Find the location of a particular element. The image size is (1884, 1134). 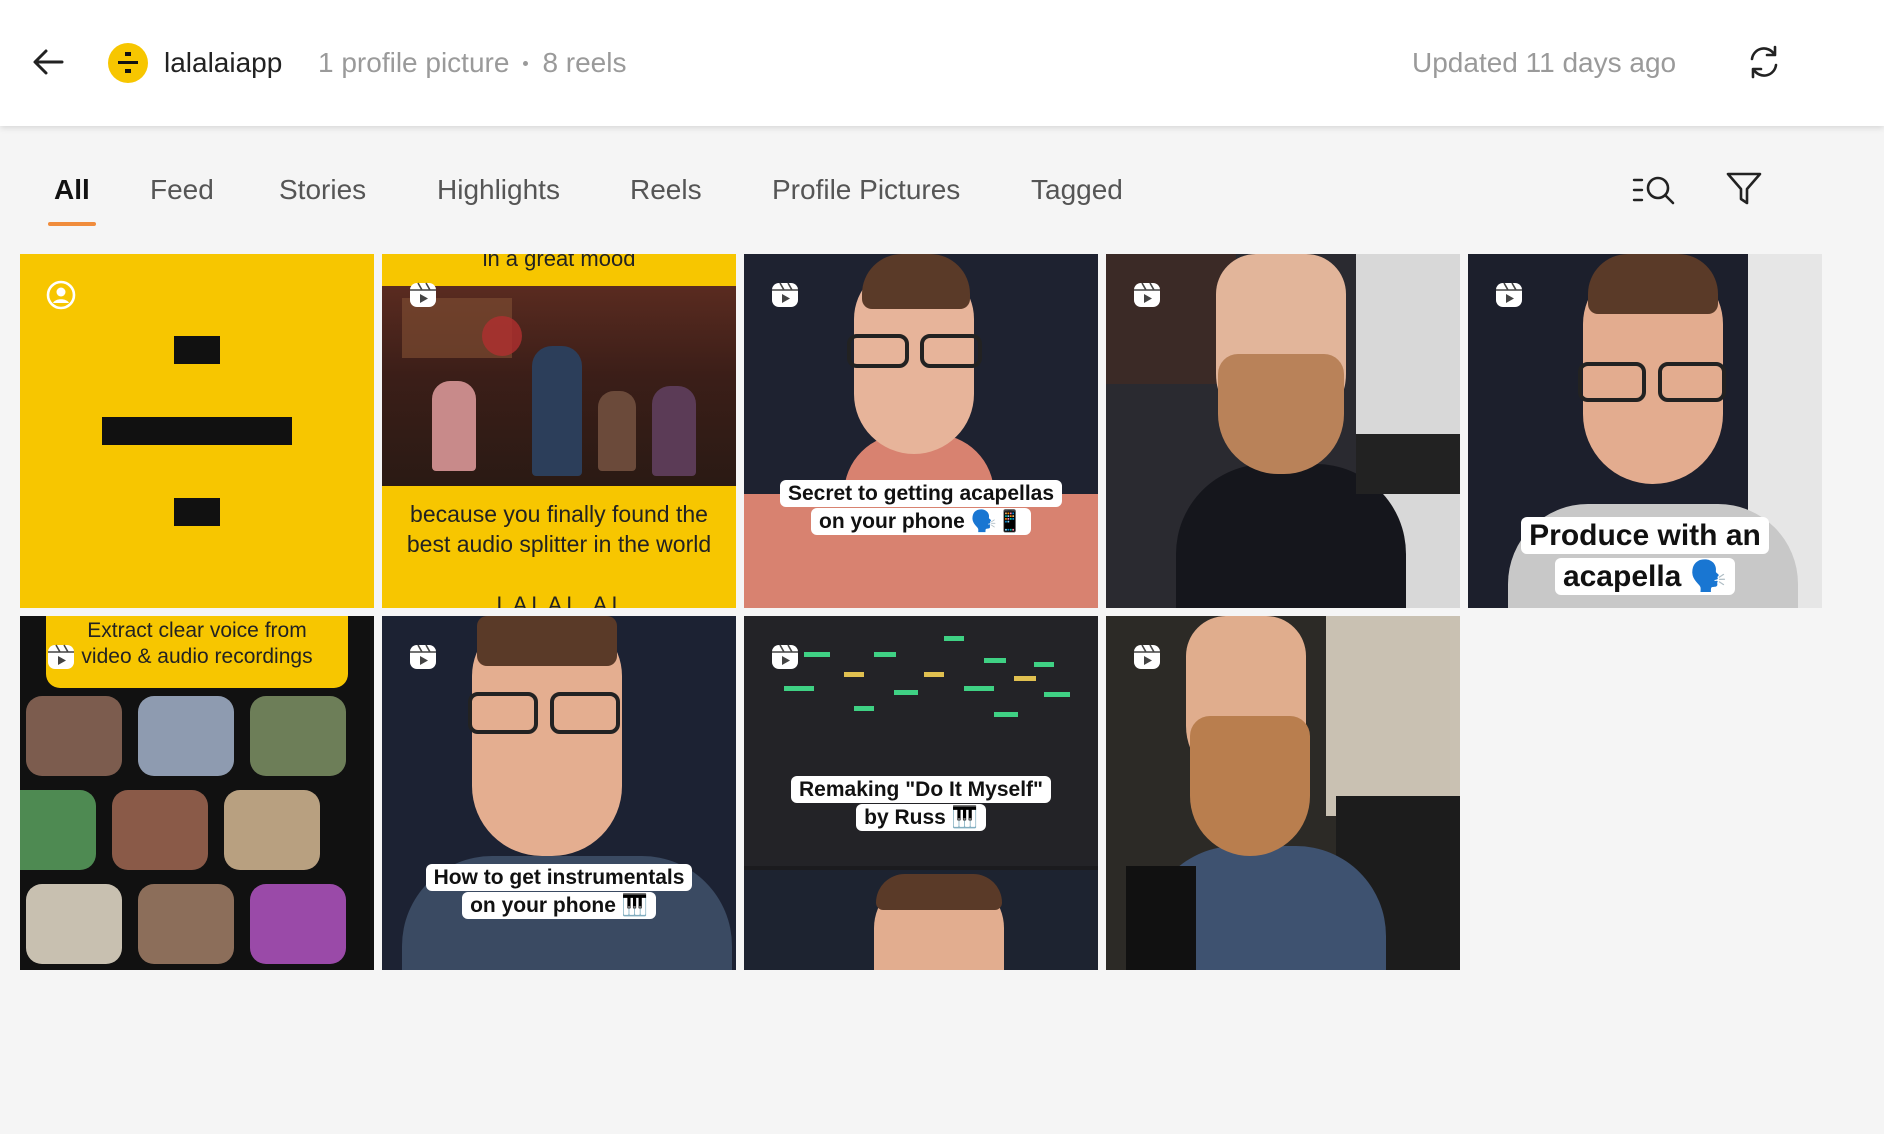

filter-icon is located at coordinates (1744, 188).